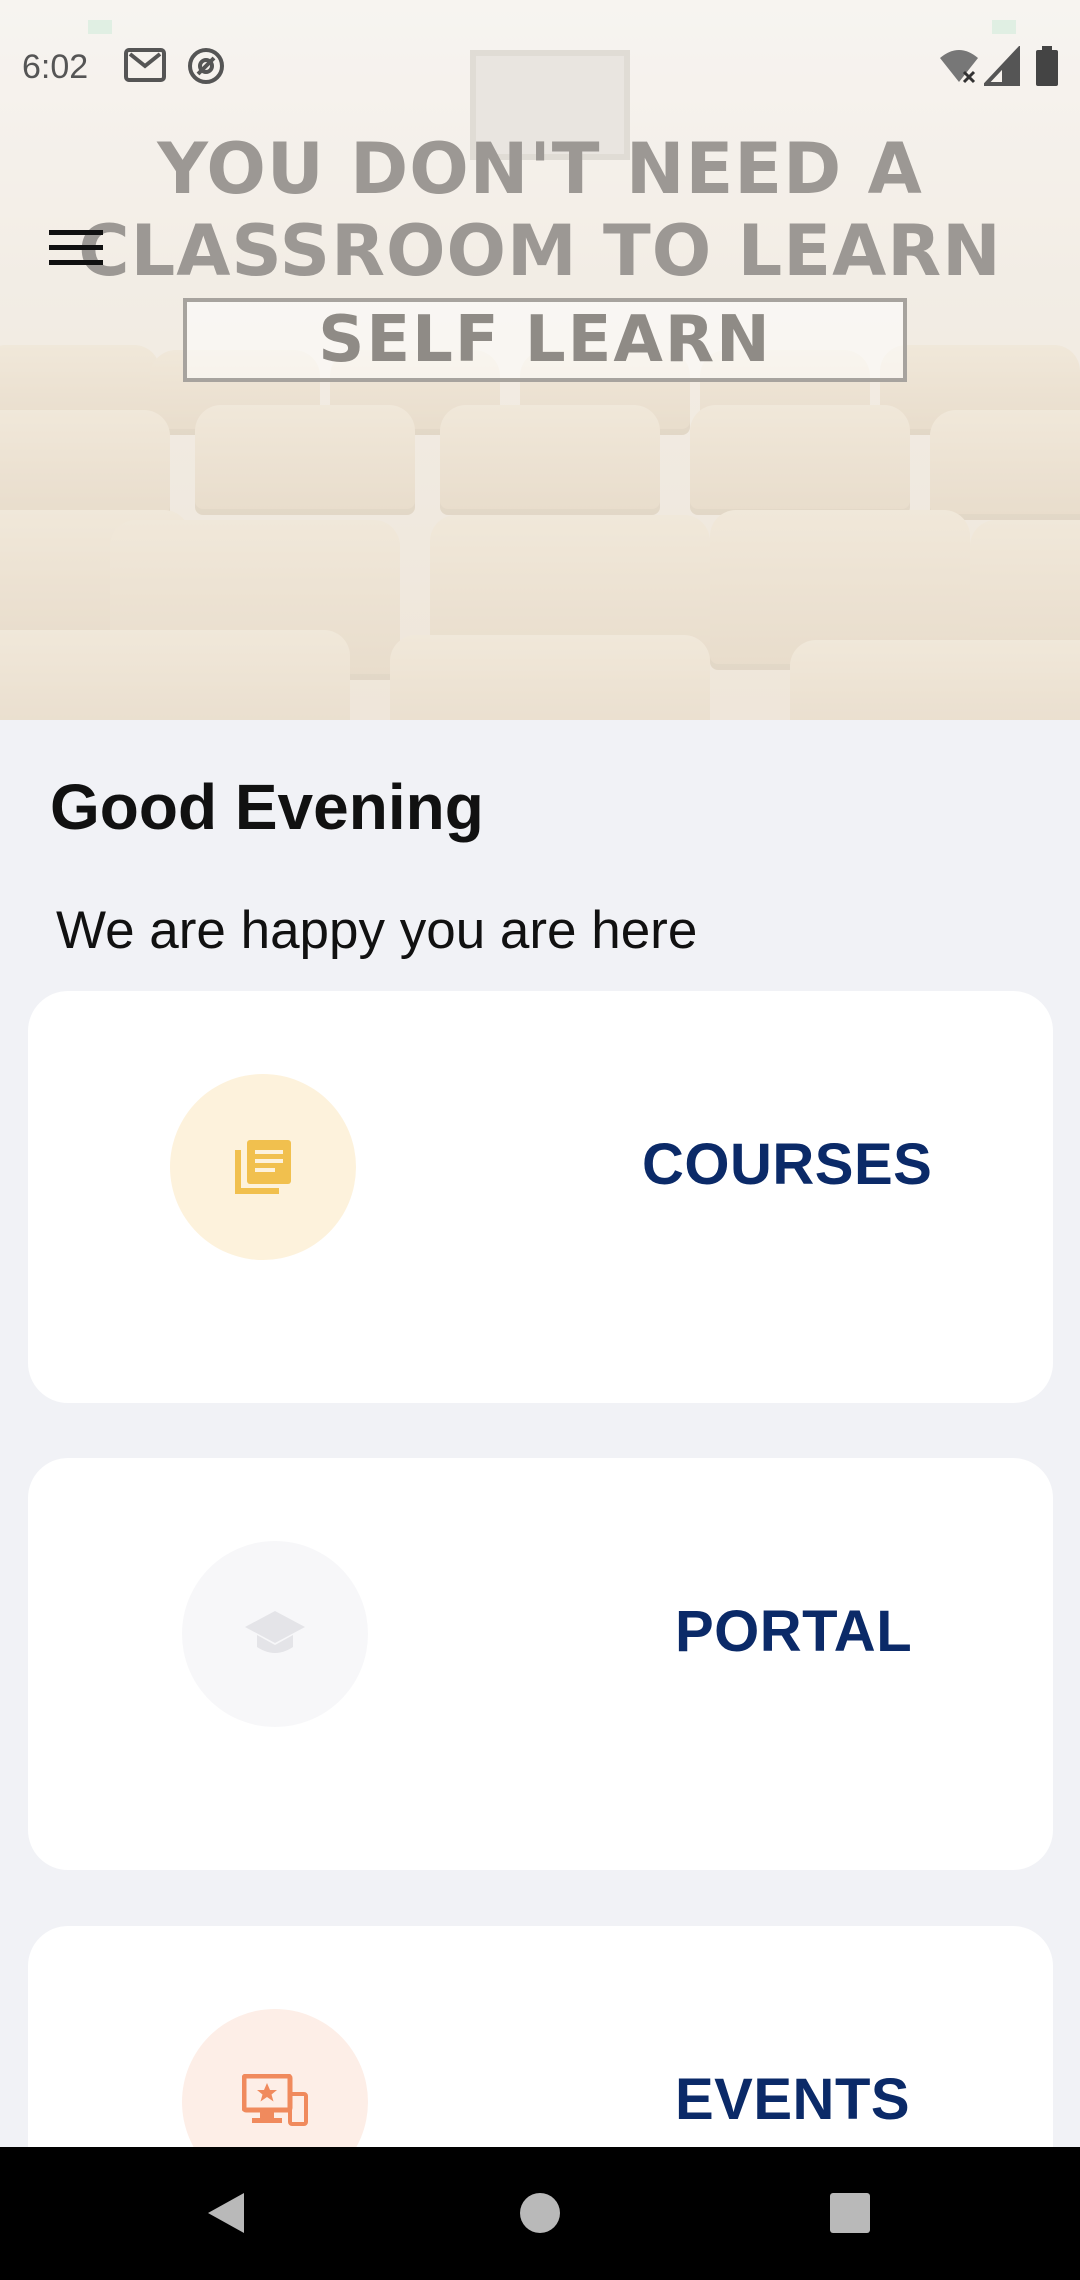 The width and height of the screenshot is (1080, 2280). Describe the element at coordinates (850, 2213) in the screenshot. I see `recents-square-icon` at that location.